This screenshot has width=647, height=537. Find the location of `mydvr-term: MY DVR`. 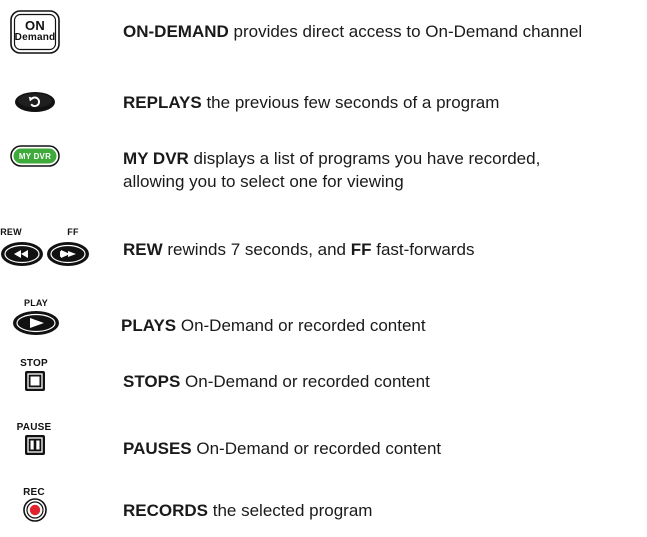

mydvr-term: MY DVR is located at coordinates (156, 158).